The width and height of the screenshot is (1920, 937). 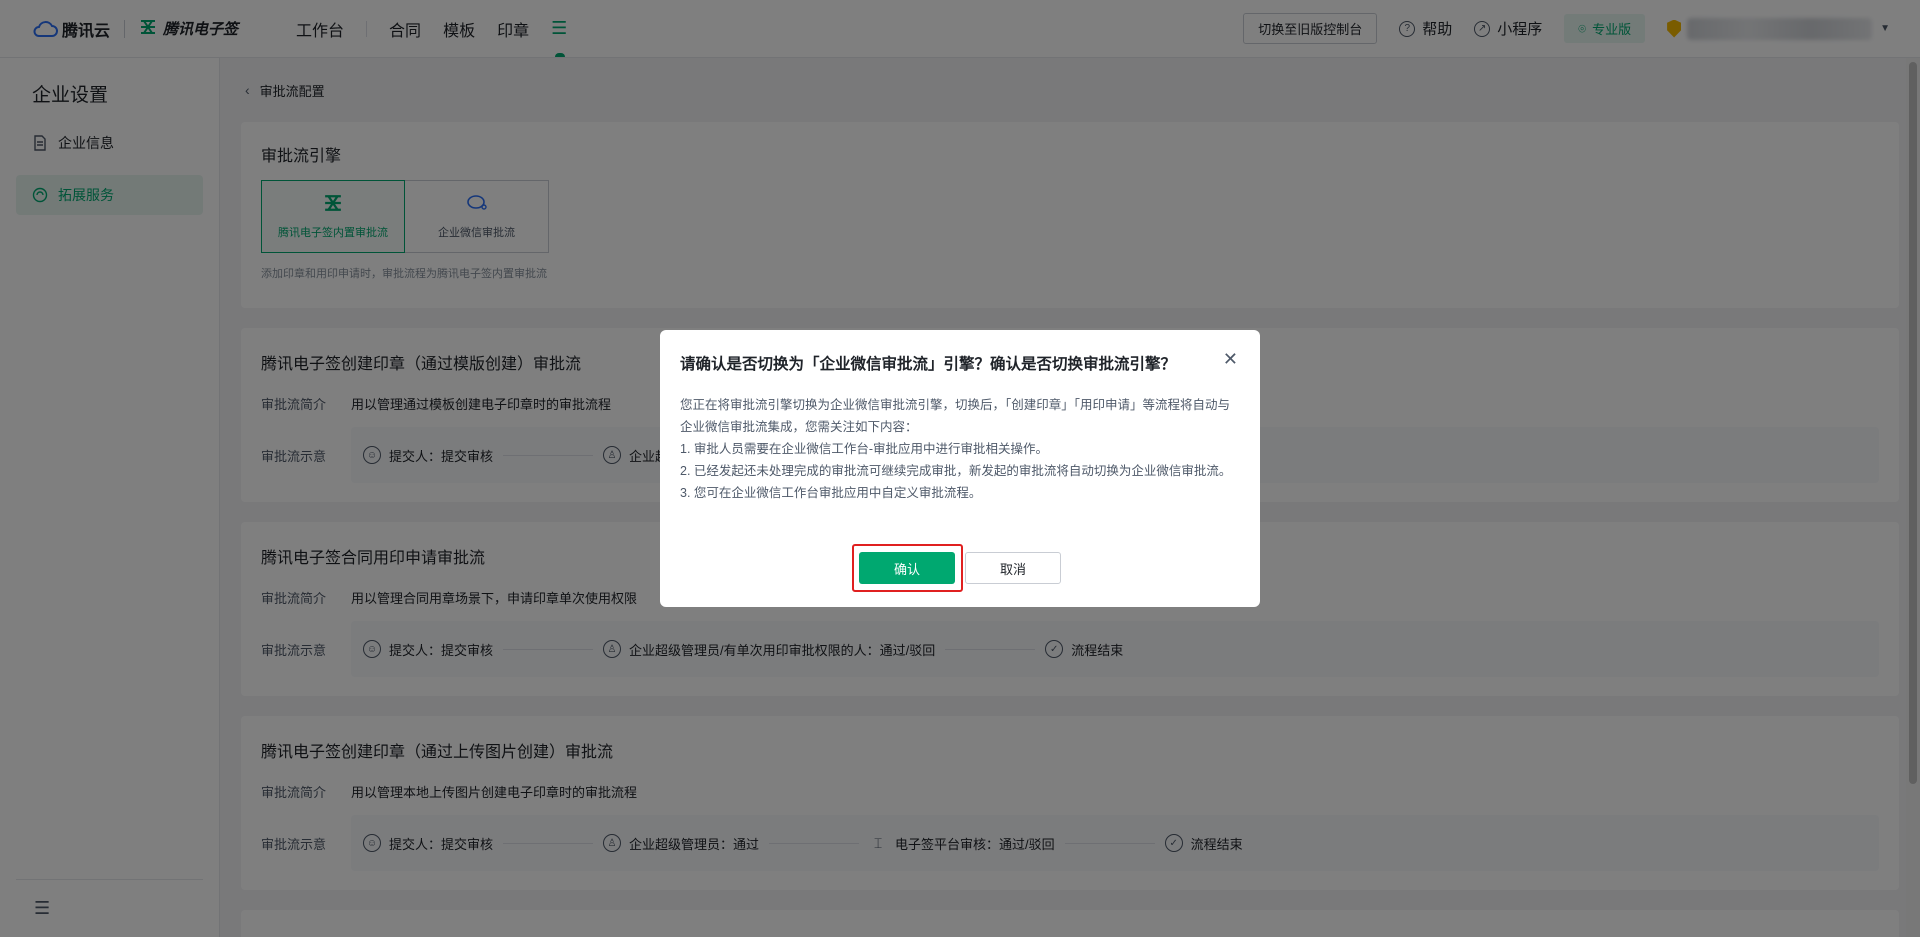 I want to click on dialog-actions: 确认 取消, so click(x=960, y=568).